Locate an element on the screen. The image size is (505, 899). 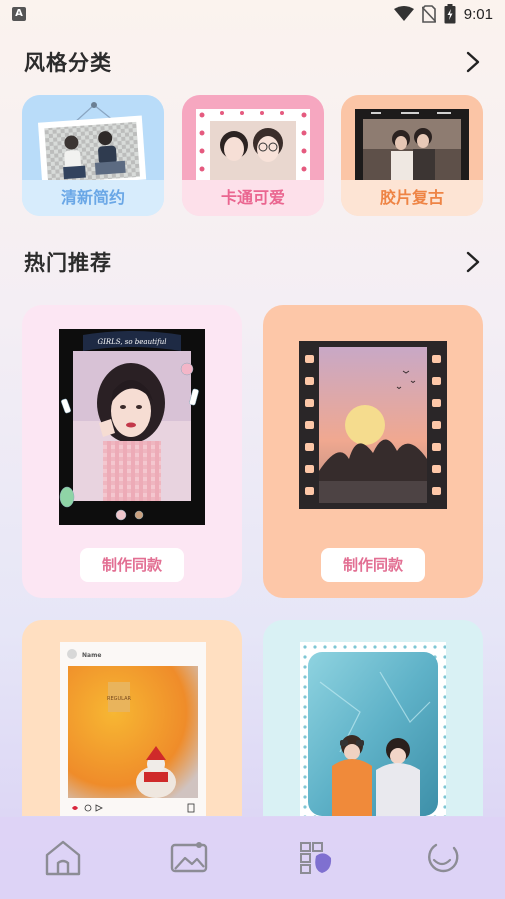
bottom-nav is located at coordinates (252, 858).